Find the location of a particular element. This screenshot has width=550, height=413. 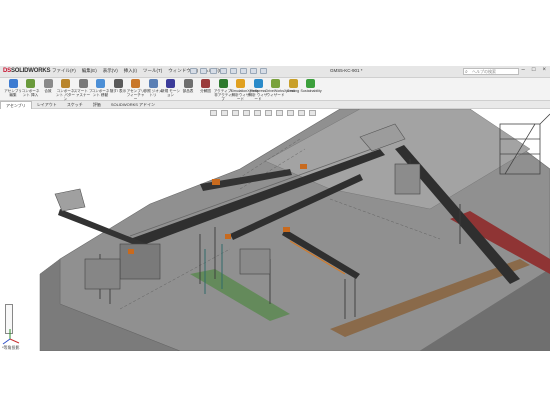

ribbon-button-label: 分解図 is located at coordinates (205, 91).